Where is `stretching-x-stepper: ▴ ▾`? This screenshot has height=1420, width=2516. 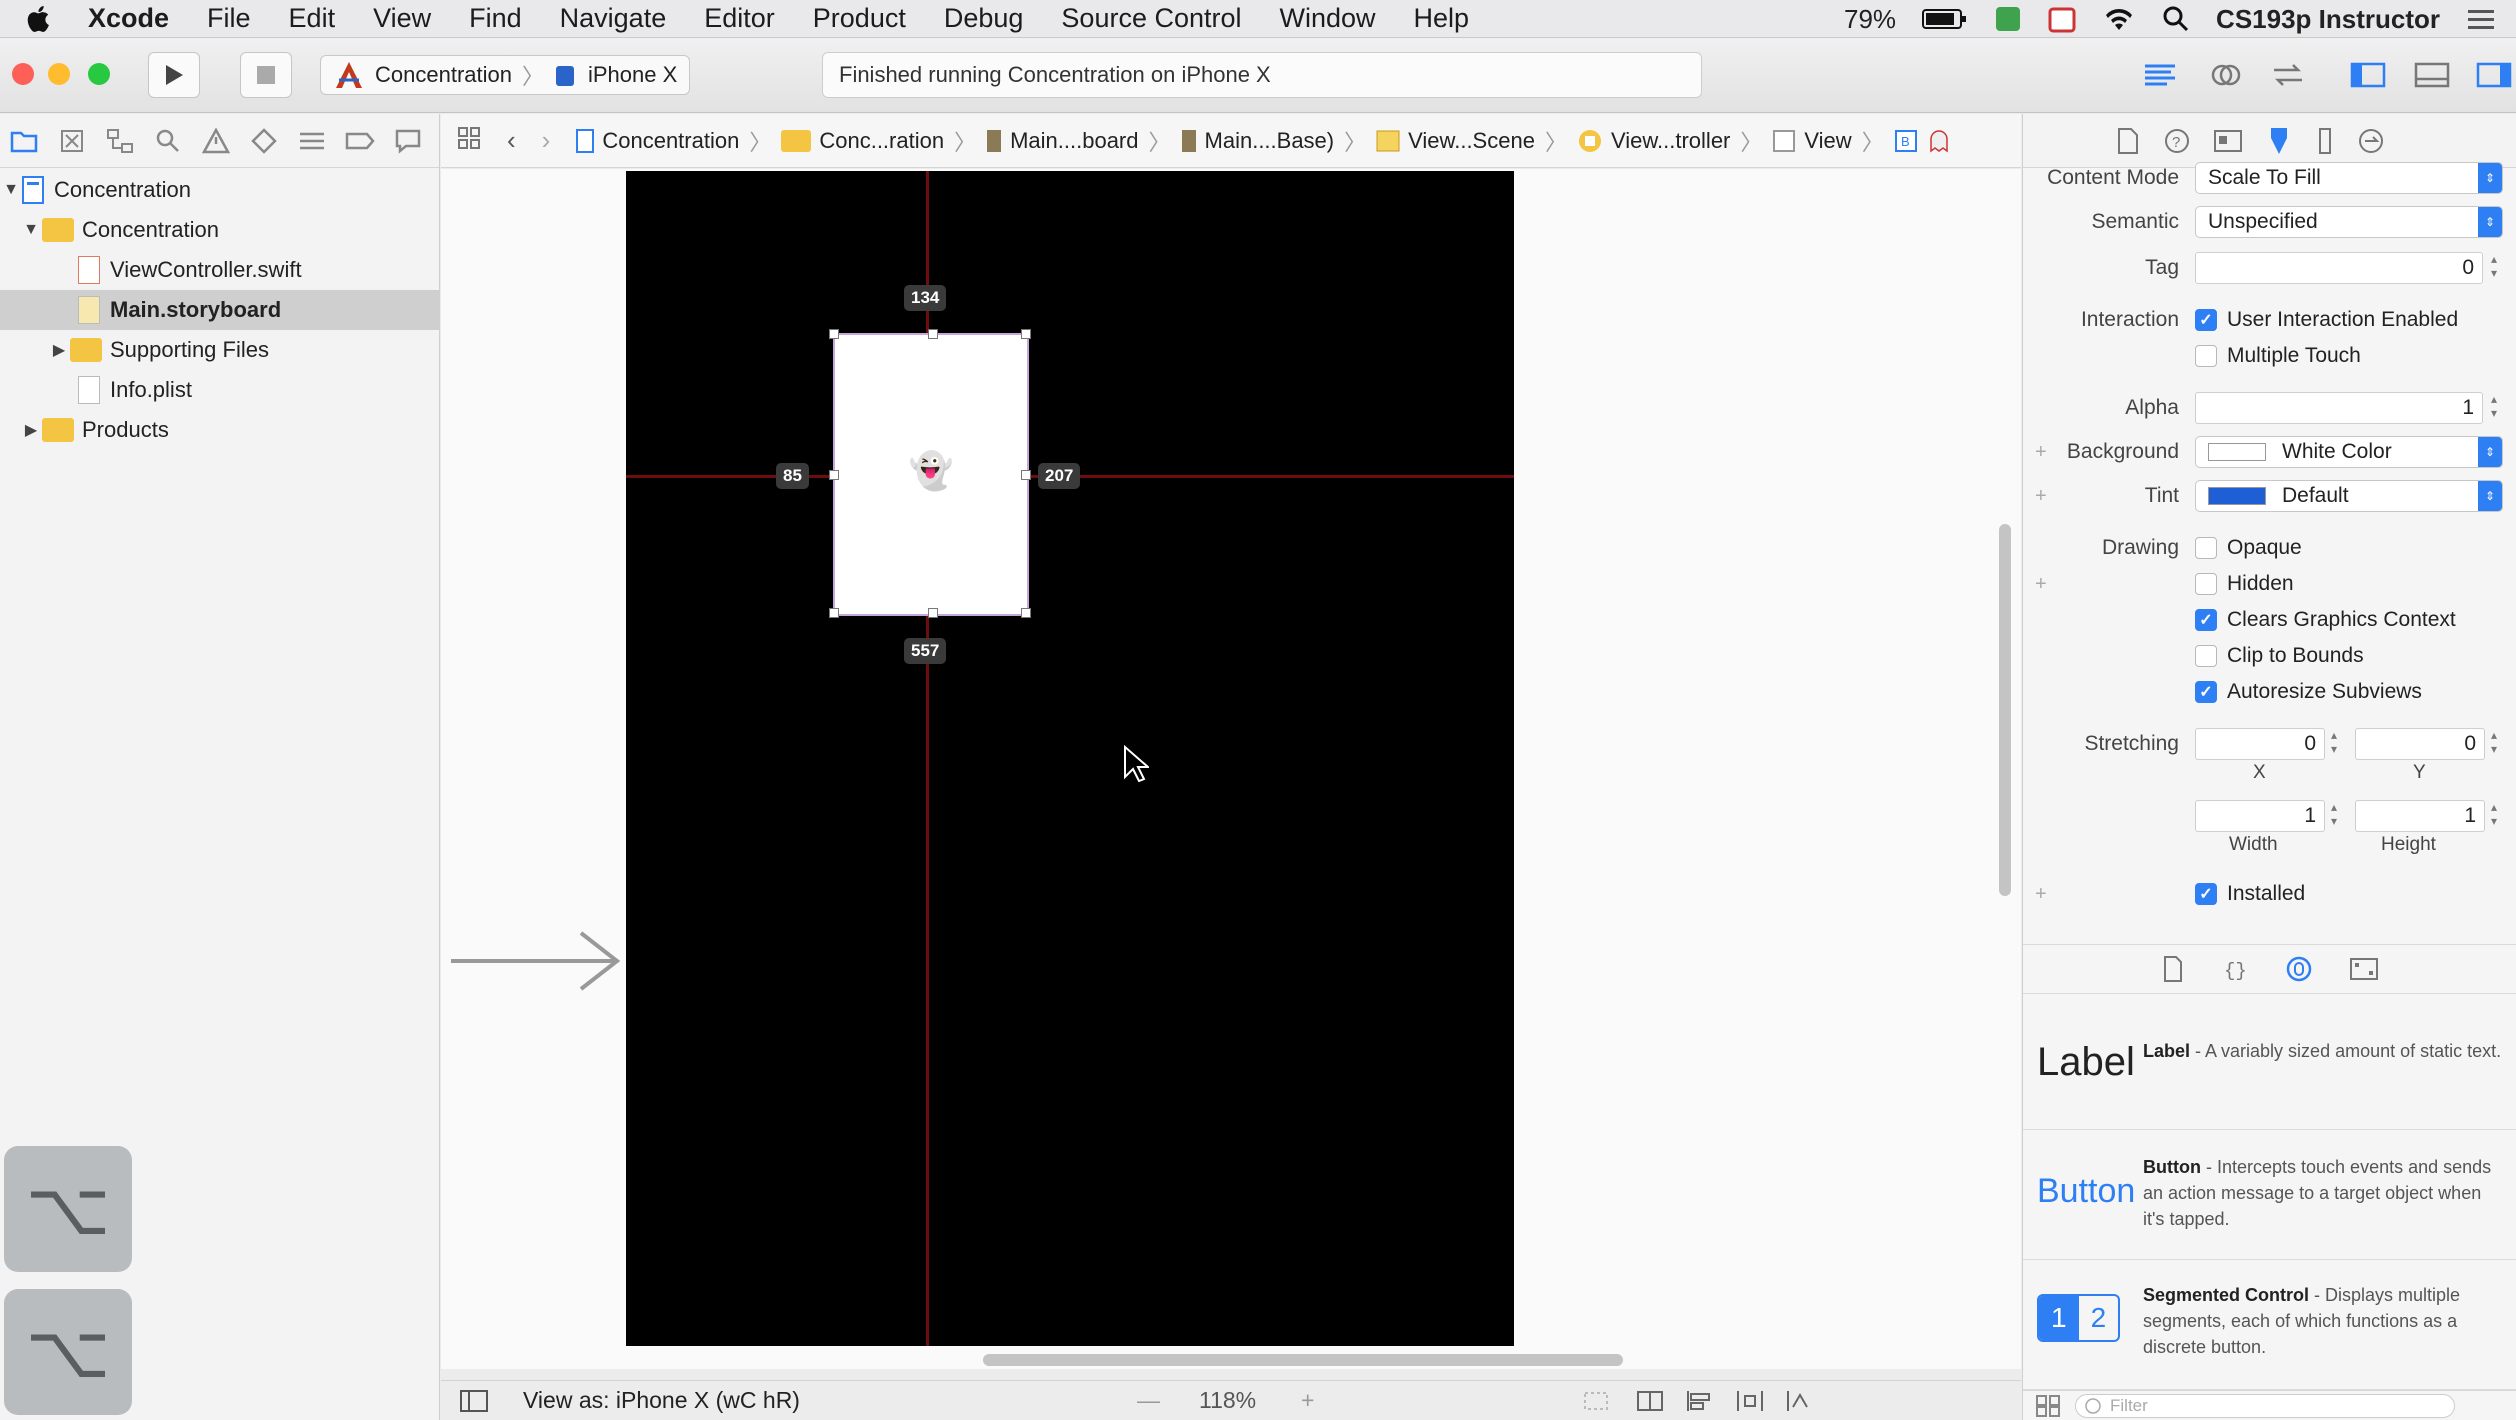 stretching-x-stepper: ▴ ▾ is located at coordinates (2334, 744).